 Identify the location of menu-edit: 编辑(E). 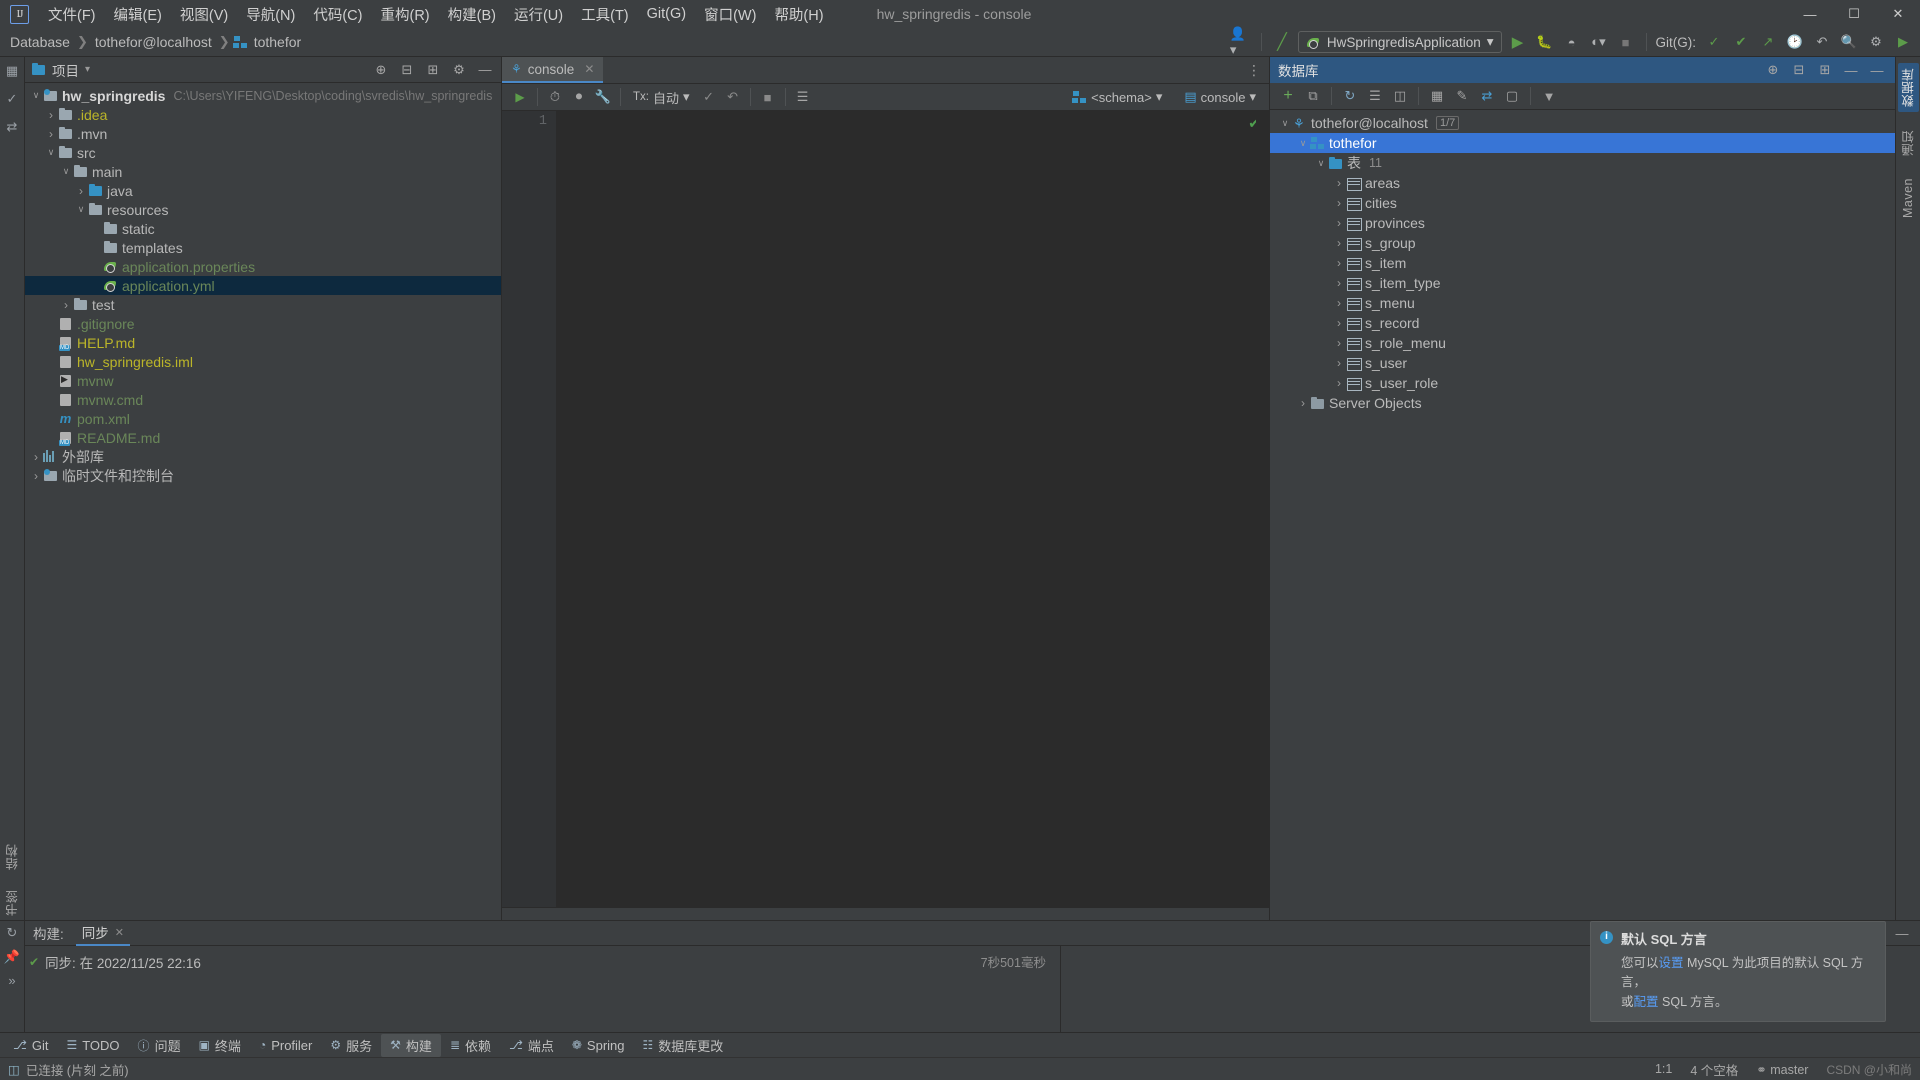
(138, 14).